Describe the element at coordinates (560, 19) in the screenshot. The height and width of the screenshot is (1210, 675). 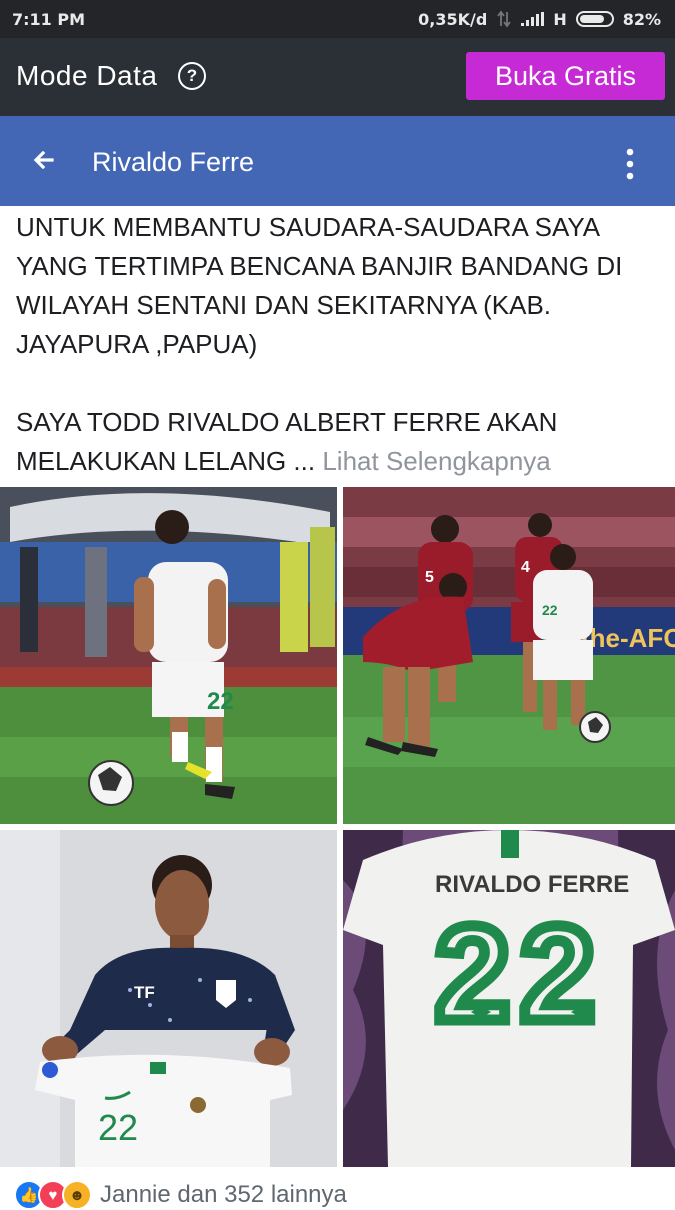
I see `network-type: H` at that location.